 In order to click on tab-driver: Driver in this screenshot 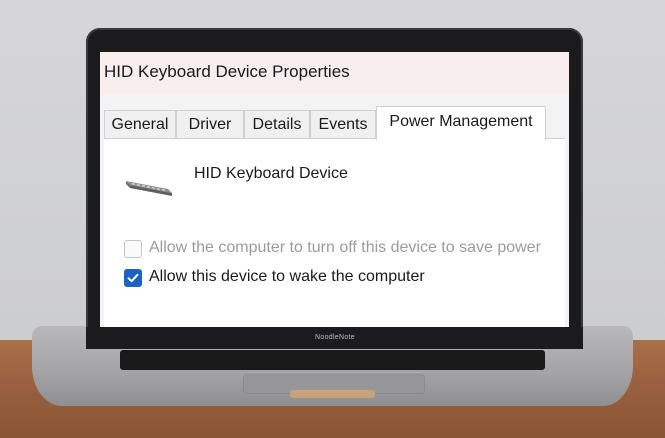, I will do `click(210, 124)`.